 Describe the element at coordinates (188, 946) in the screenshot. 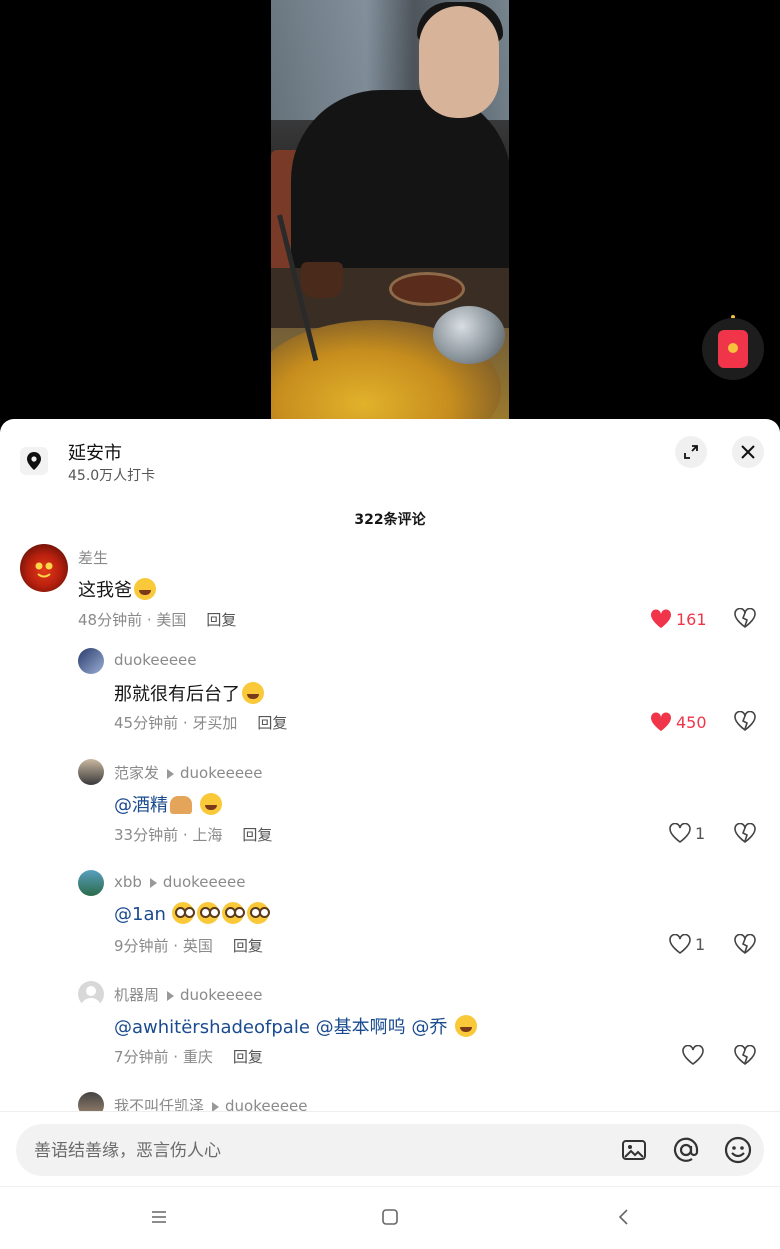

I see `comment-meta: 9分钟前 · 英国 回复` at that location.